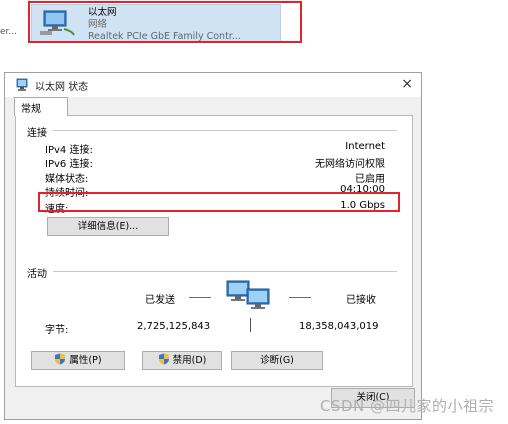  Describe the element at coordinates (300, 297) in the screenshot. I see `received-dash` at that location.